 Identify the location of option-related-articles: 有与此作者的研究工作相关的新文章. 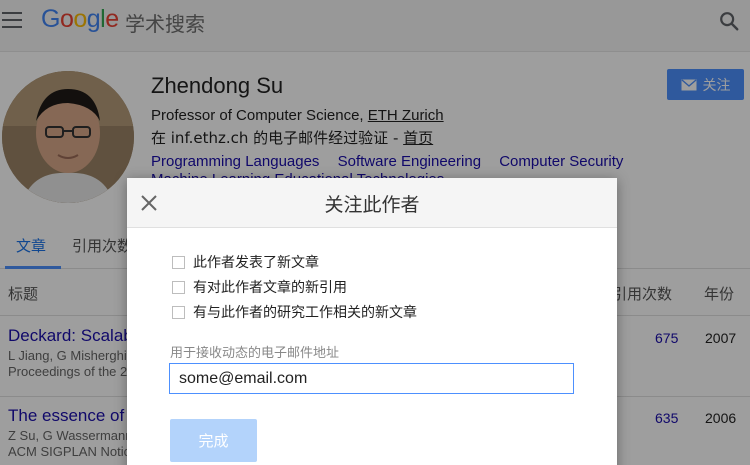
(294, 312).